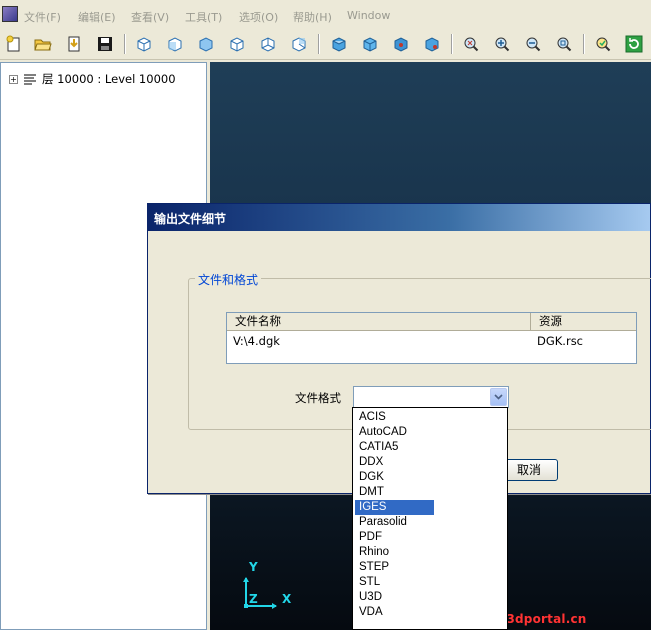 The height and width of the screenshot is (630, 651). What do you see at coordinates (203, 17) in the screenshot?
I see `menu-tools: 工具(T)` at bounding box center [203, 17].